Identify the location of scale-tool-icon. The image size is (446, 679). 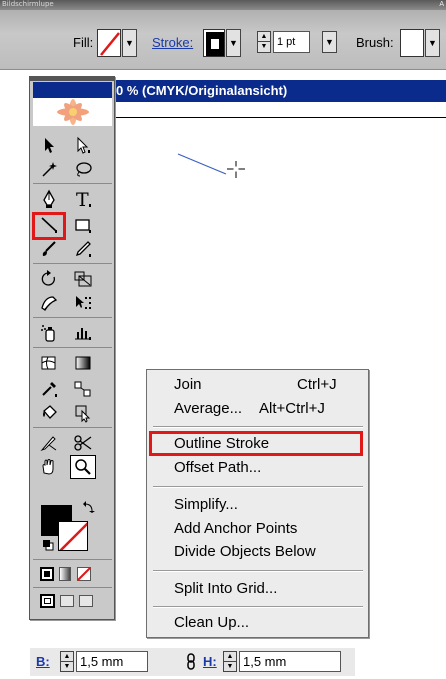
(83, 279).